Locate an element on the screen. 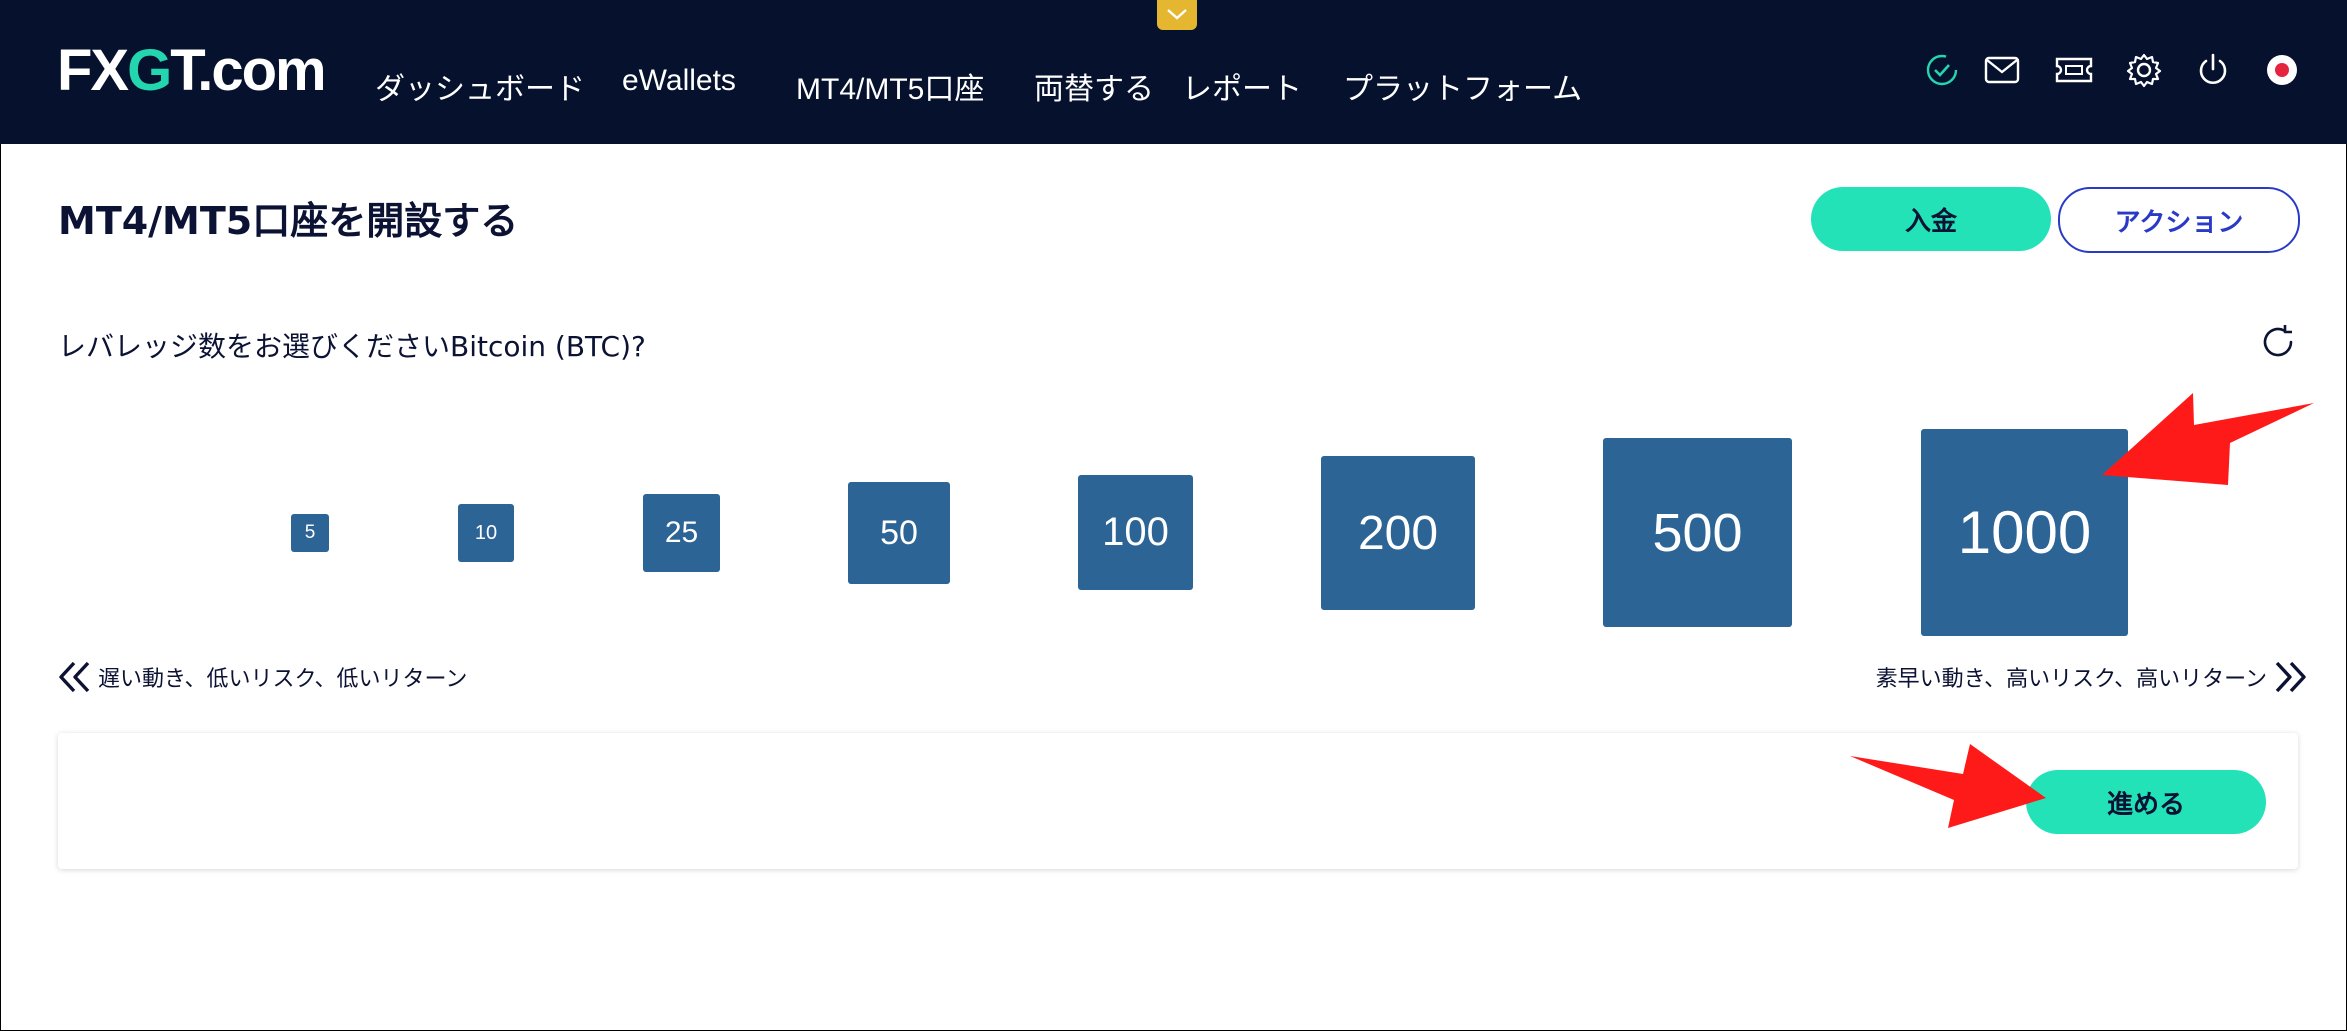 Image resolution: width=2347 pixels, height=1031 pixels. nav-reports: レポート is located at coordinates (1242, 86).